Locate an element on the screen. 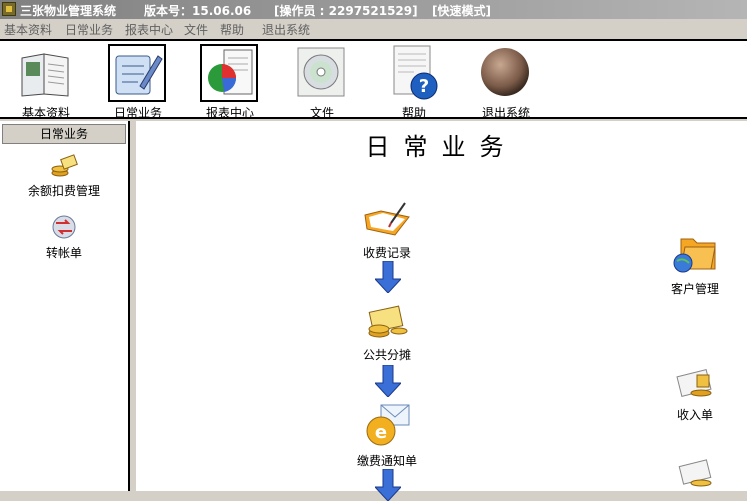 This screenshot has height=501, width=747. menu-report-center: 报表中心 is located at coordinates (149, 29).